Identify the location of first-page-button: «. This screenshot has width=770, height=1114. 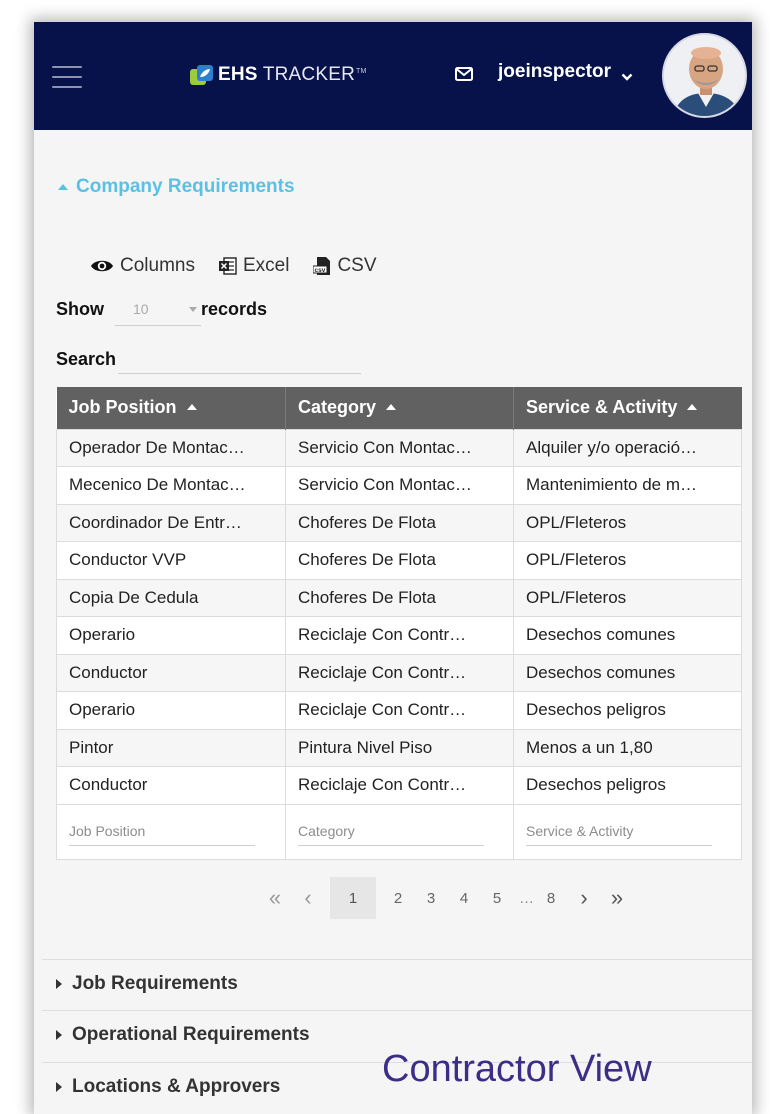
(275, 898).